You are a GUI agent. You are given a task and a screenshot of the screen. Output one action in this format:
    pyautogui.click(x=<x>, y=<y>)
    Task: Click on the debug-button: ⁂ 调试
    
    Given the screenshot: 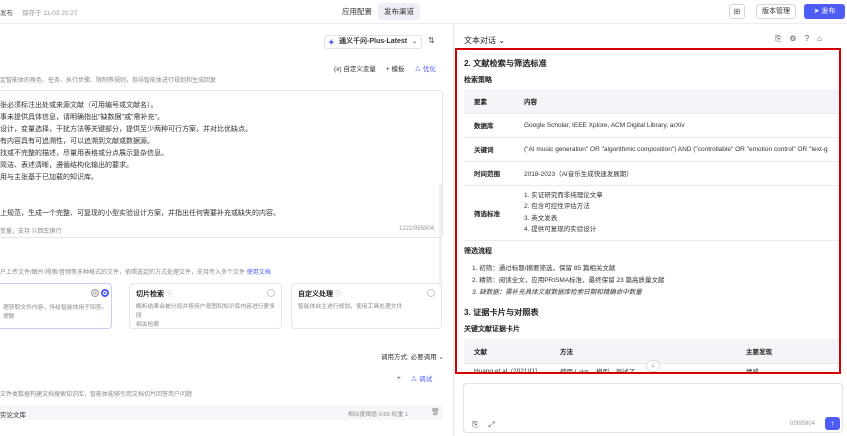 What is the action you would take?
    pyautogui.click(x=421, y=378)
    